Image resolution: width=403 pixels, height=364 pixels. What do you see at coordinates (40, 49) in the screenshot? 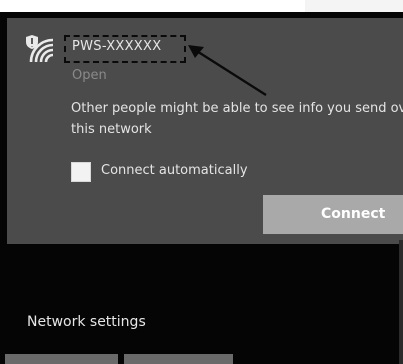
I see `wifi-shield-icon` at bounding box center [40, 49].